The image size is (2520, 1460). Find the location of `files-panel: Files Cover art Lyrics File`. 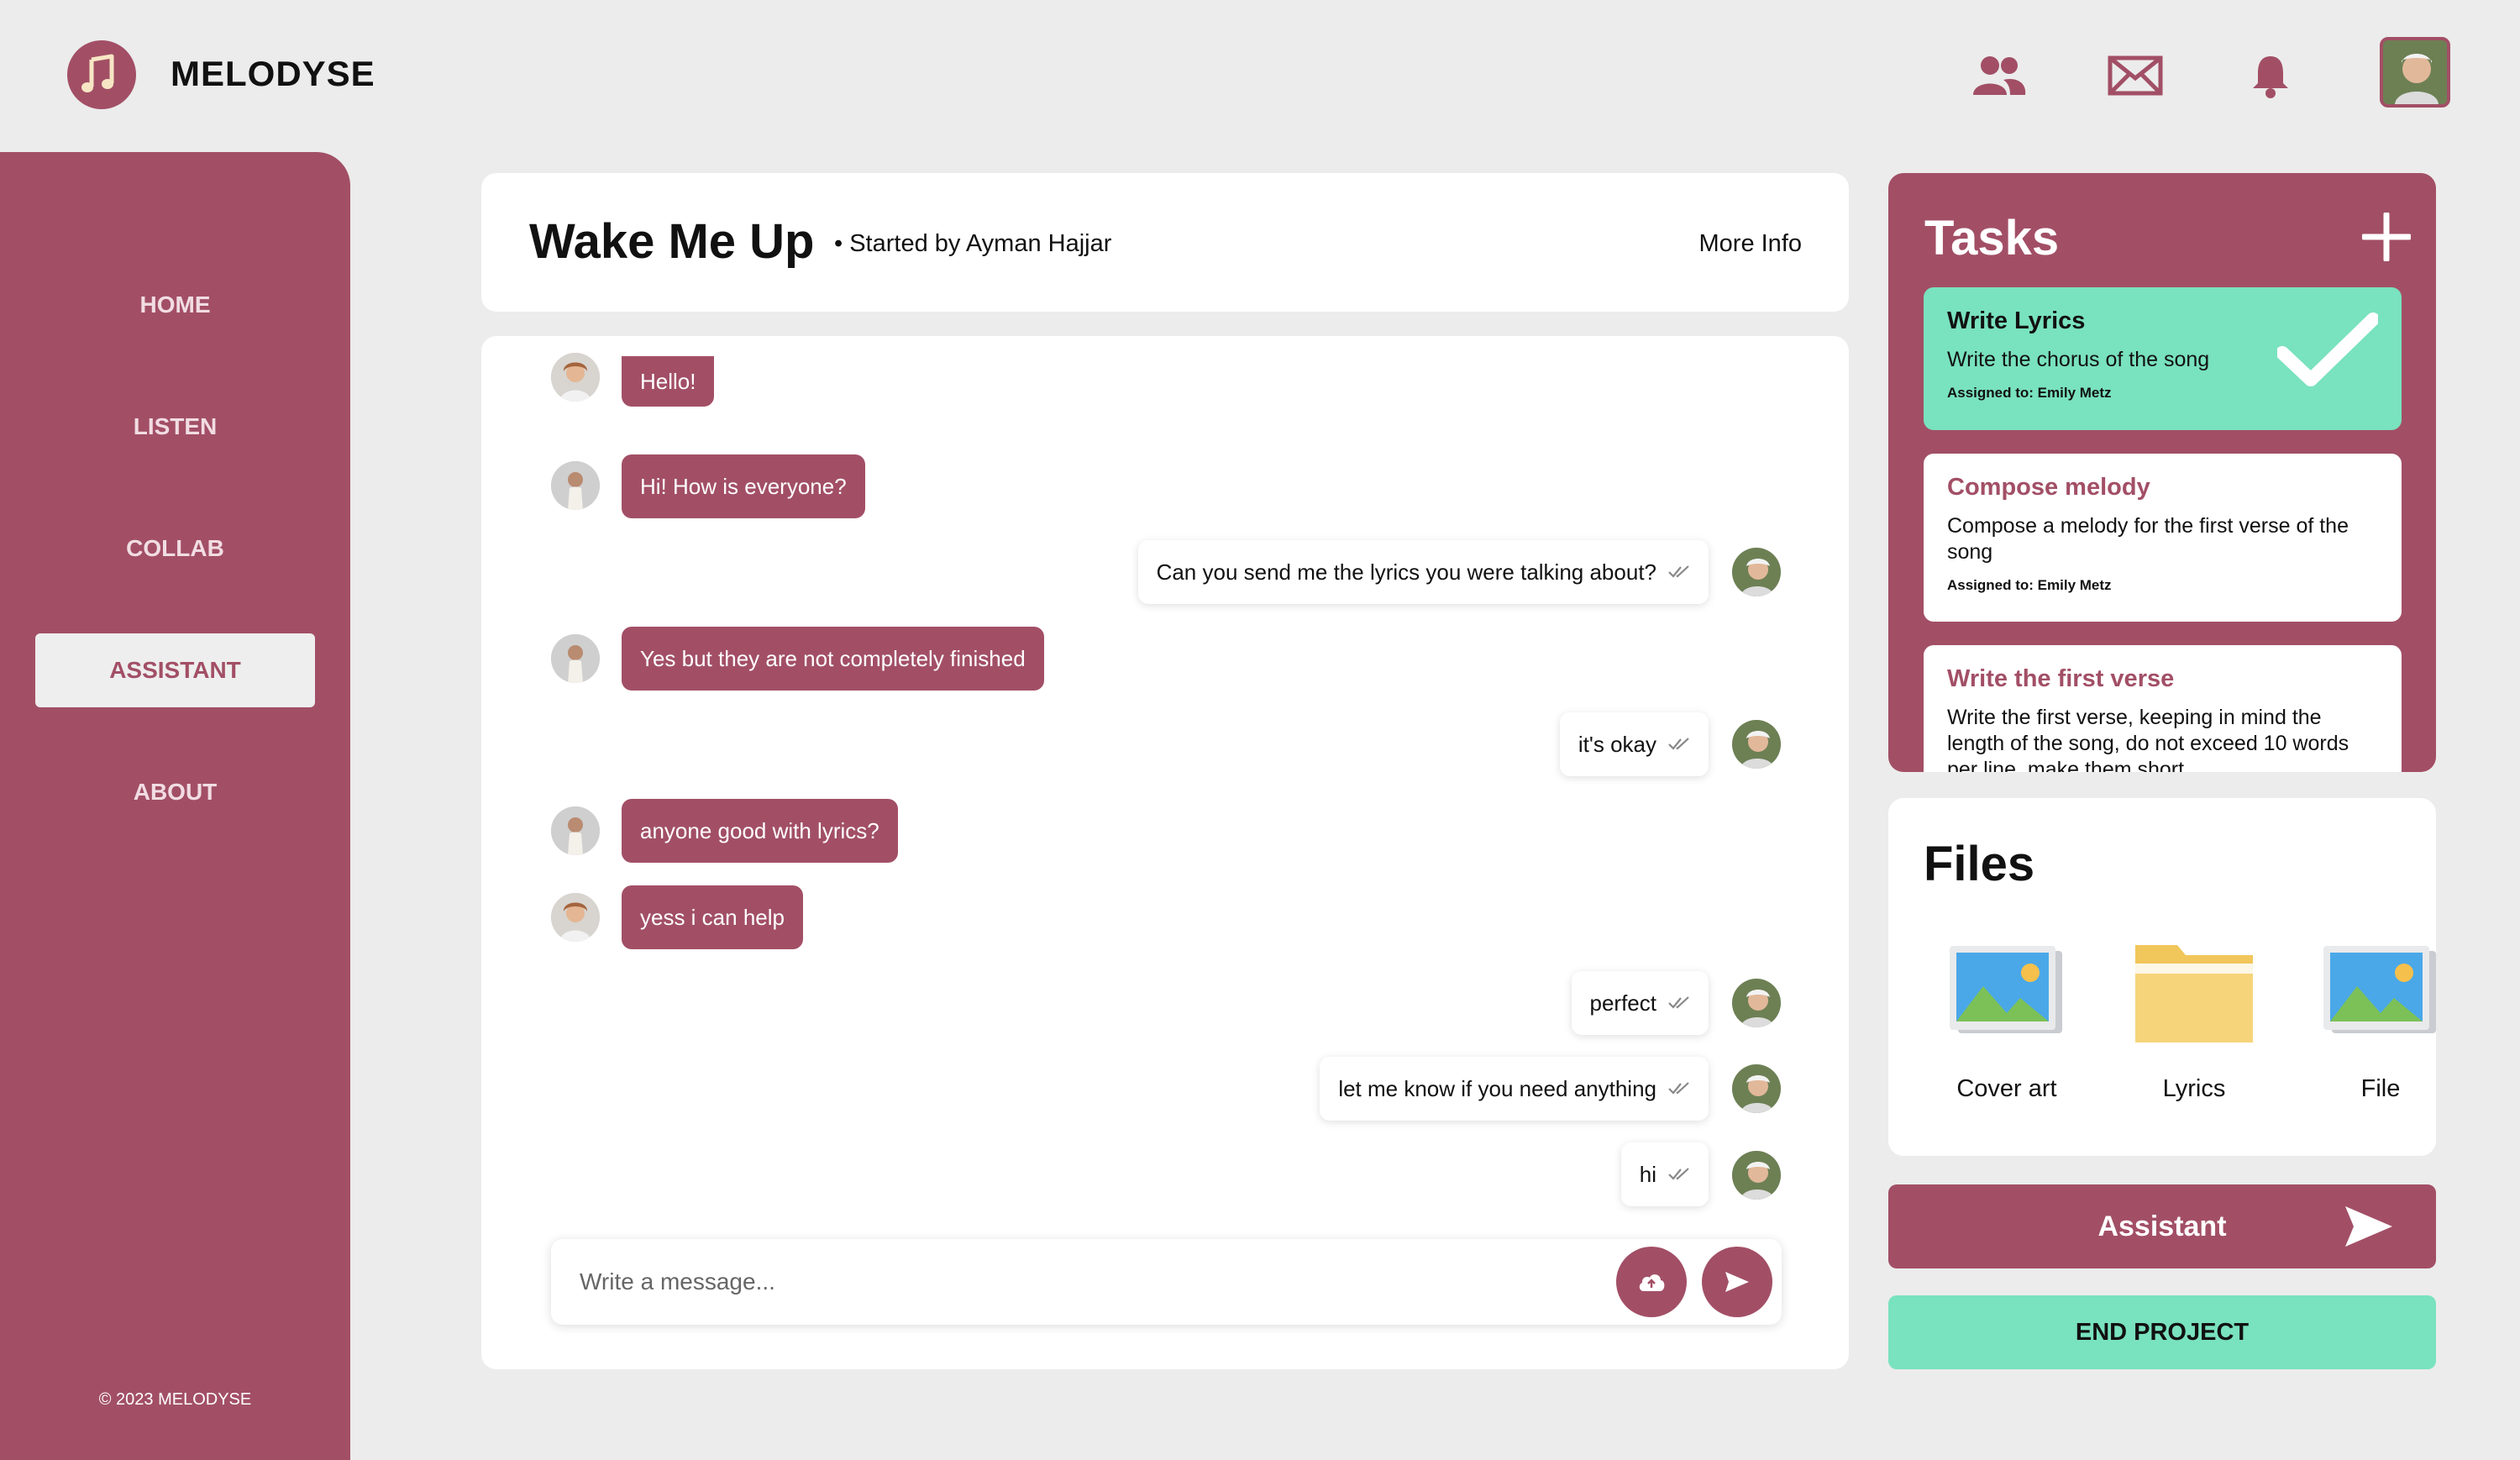

files-panel: Files Cover art Lyrics File is located at coordinates (2162, 977).